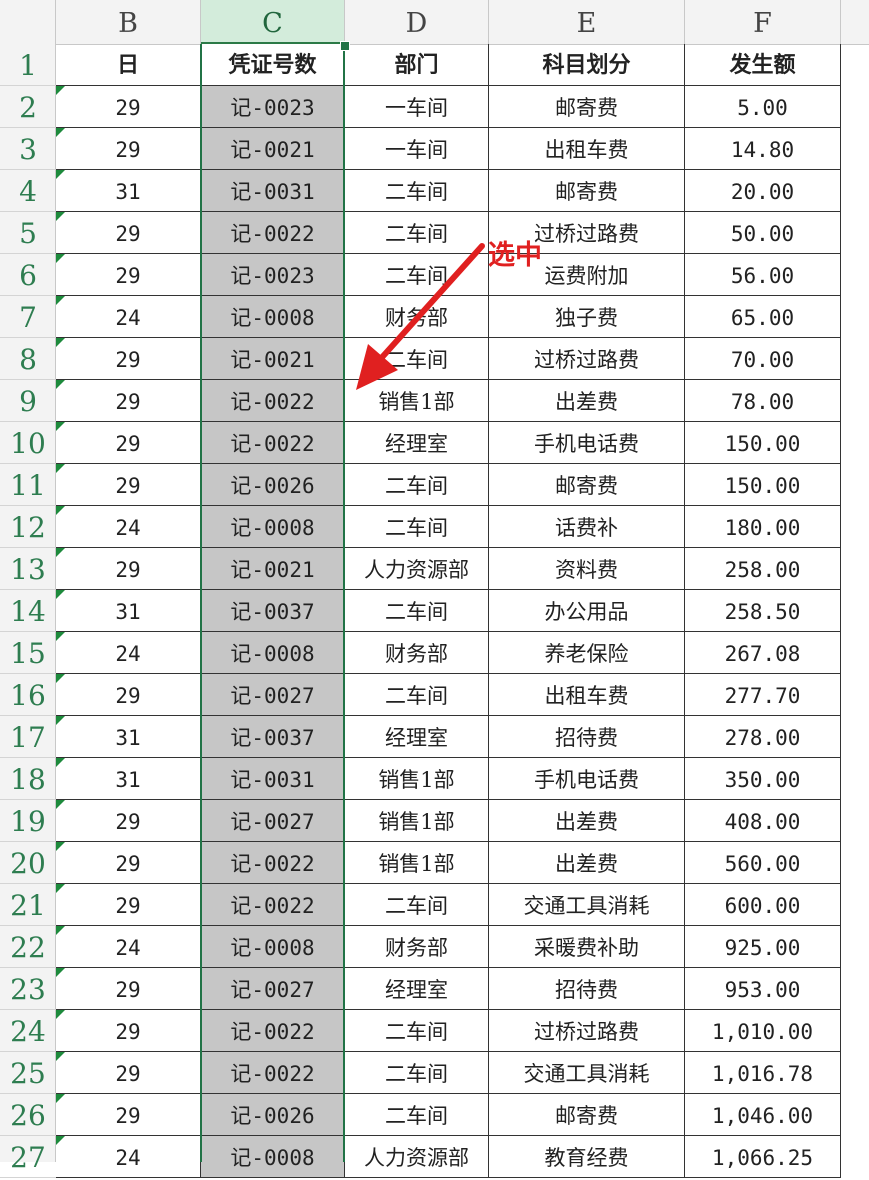 This screenshot has width=869, height=1180. I want to click on cell-amount: 150.00, so click(763, 443).